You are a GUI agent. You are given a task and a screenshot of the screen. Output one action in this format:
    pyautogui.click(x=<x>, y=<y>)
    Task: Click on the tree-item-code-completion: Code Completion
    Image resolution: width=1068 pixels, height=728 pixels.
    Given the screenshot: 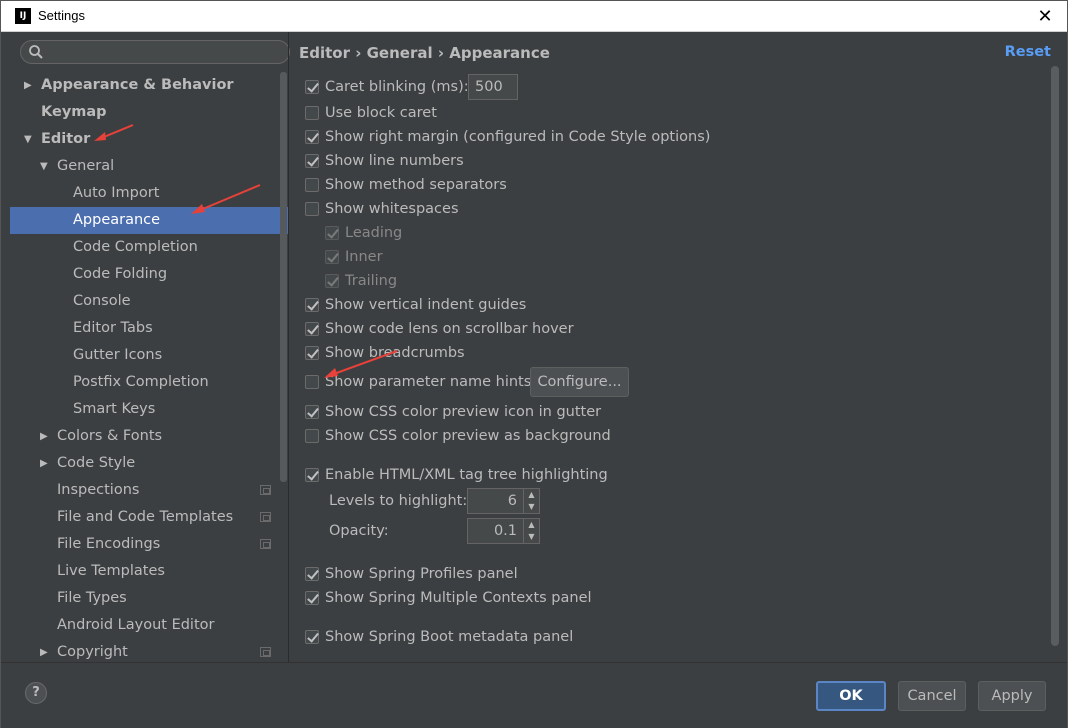 What is the action you would take?
    pyautogui.click(x=149, y=247)
    